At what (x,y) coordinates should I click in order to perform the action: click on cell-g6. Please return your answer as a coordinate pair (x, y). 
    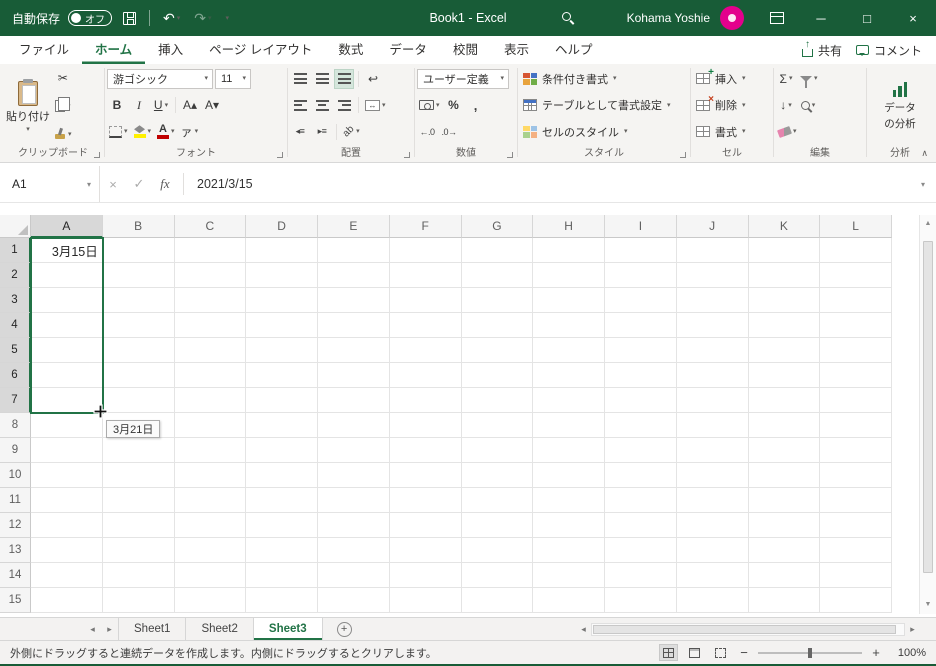
    Looking at the image, I should click on (497, 375).